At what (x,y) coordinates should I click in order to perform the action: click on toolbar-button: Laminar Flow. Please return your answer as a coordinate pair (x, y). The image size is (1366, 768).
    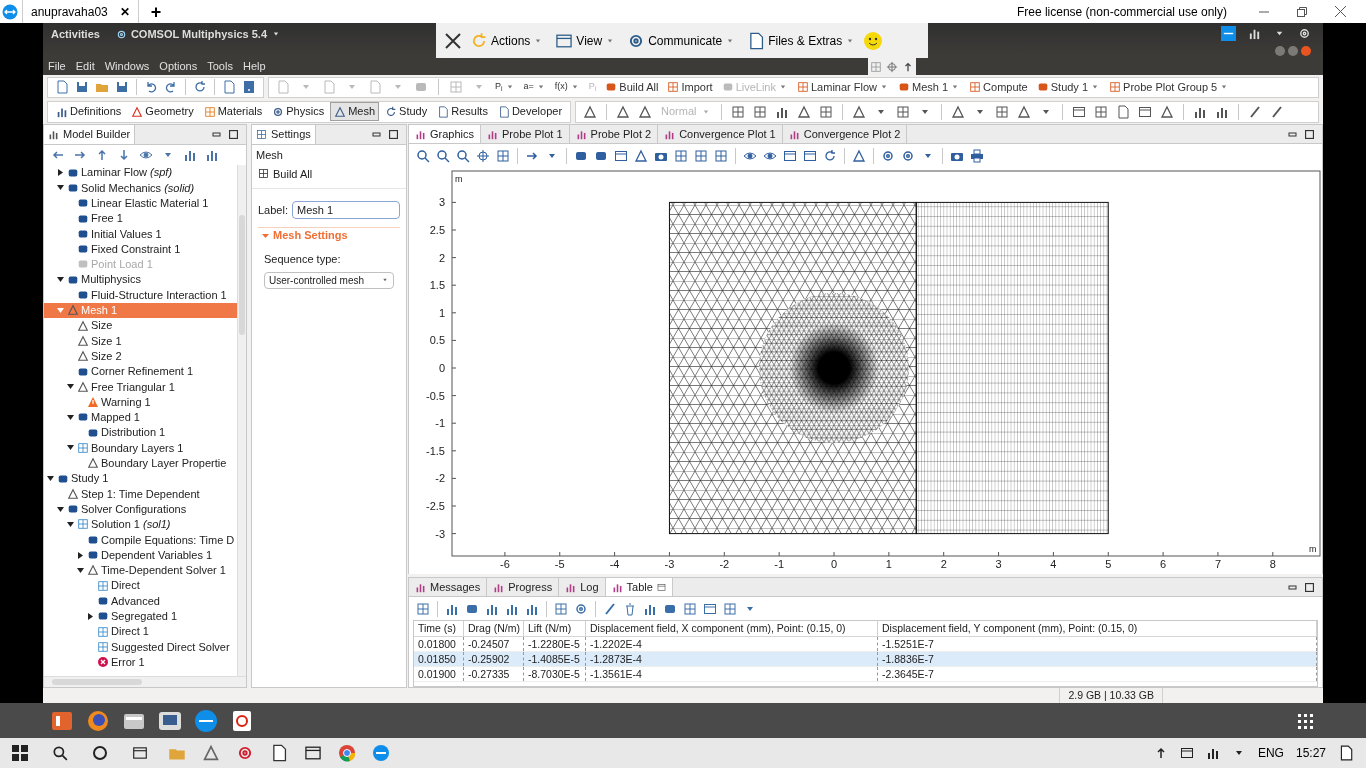
    Looking at the image, I should click on (843, 87).